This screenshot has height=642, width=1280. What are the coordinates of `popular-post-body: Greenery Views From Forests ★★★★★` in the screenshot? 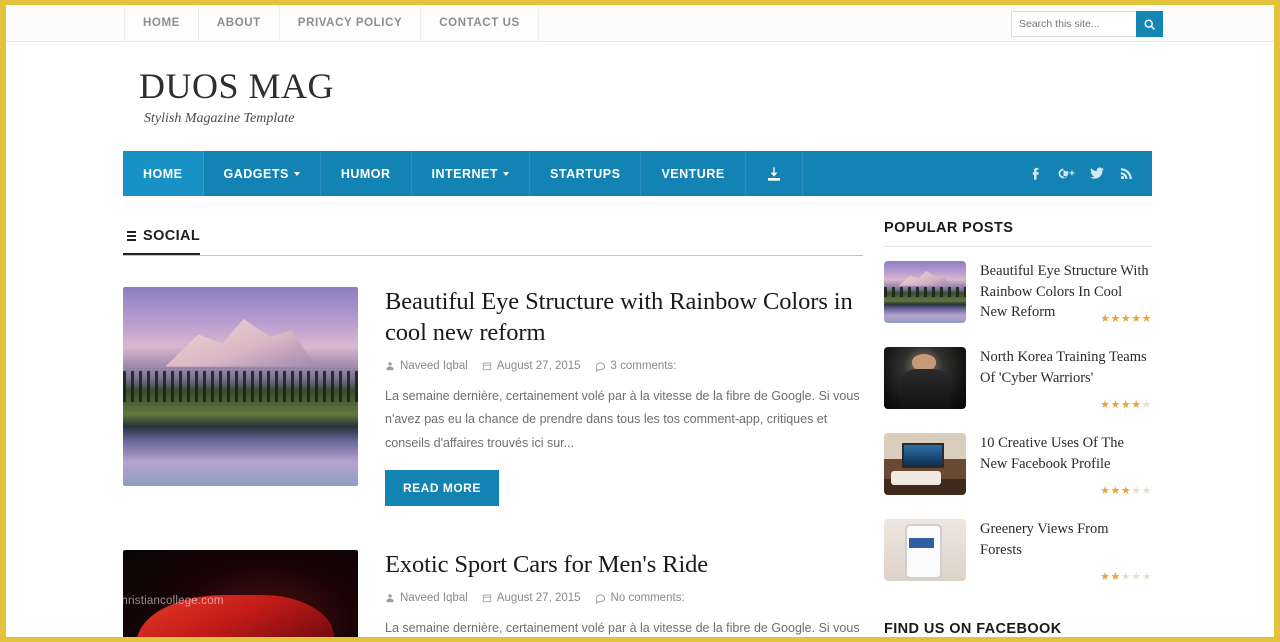 It's located at (1066, 551).